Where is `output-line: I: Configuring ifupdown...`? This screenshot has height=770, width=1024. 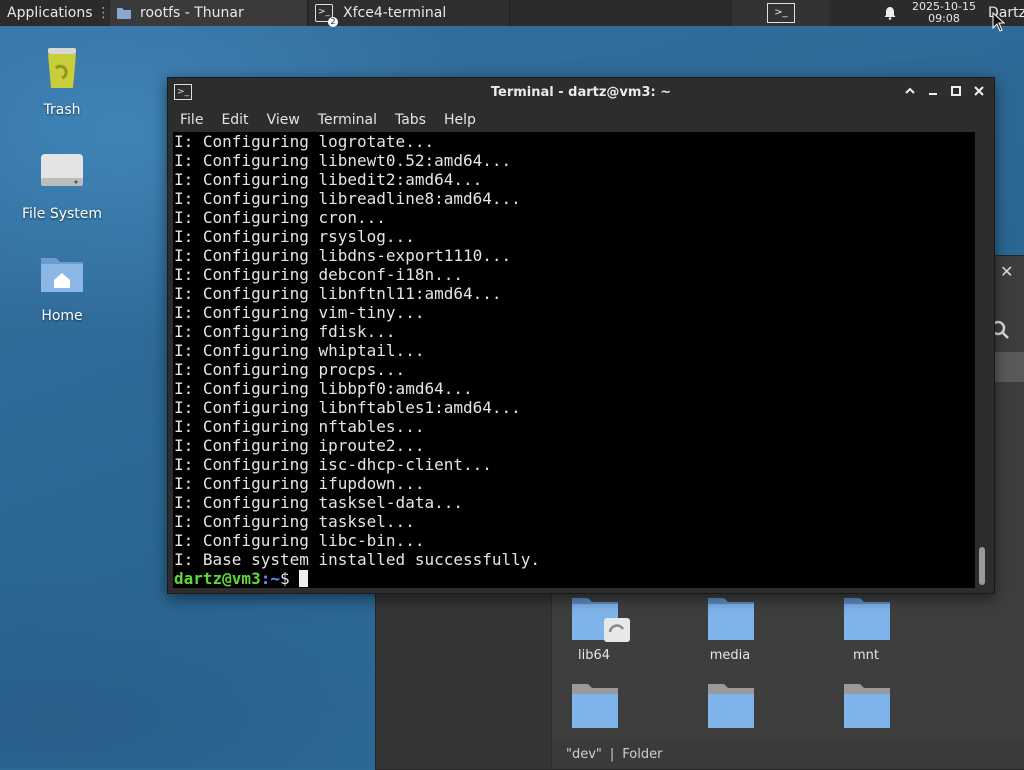 output-line: I: Configuring ifupdown... is located at coordinates (299, 483).